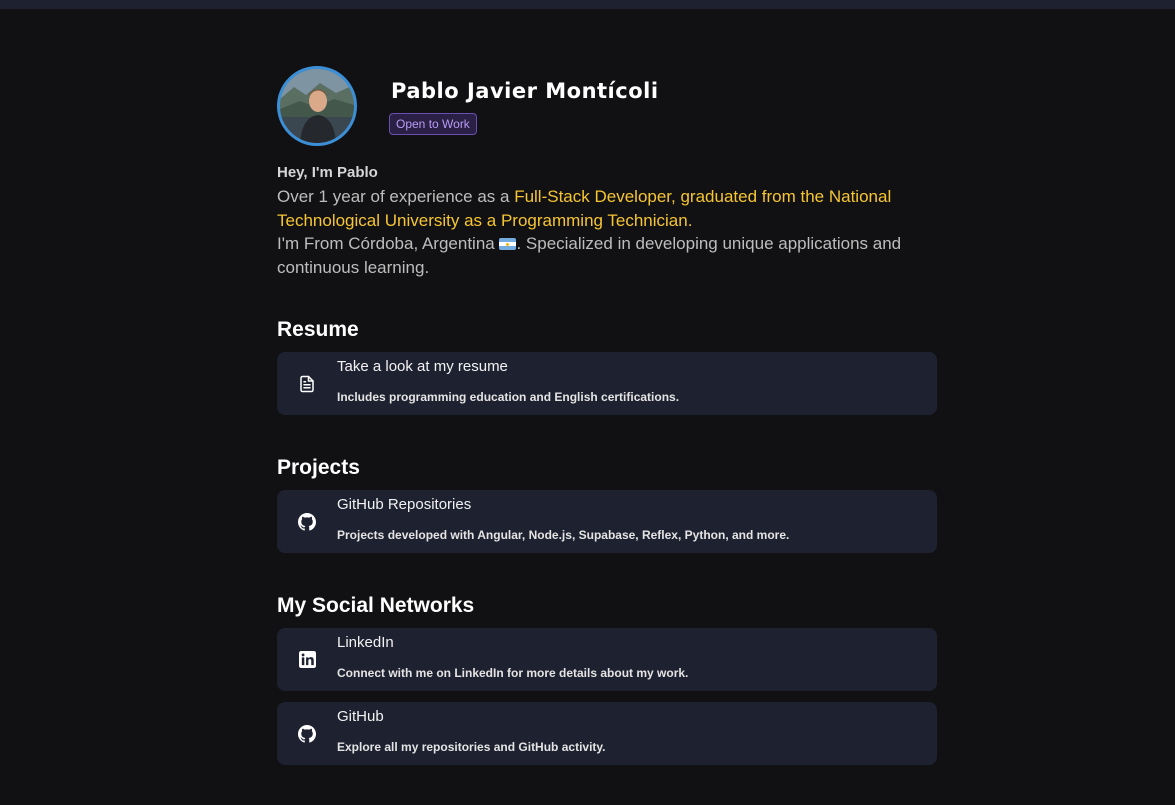 This screenshot has height=805, width=1175. I want to click on greeting: Hey, I'm Pablo, so click(327, 172).